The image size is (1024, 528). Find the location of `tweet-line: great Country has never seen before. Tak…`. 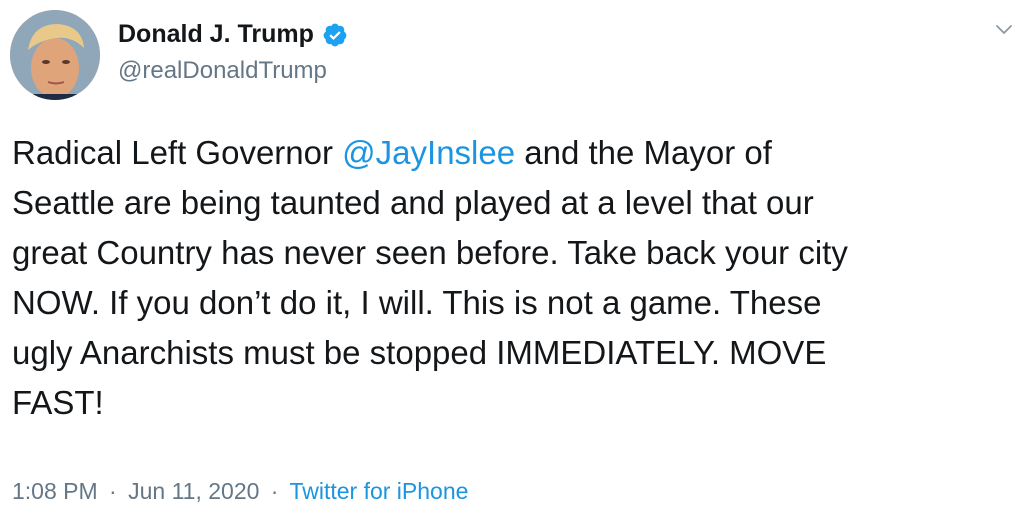

tweet-line: great Country has never seen before. Tak… is located at coordinates (430, 252).